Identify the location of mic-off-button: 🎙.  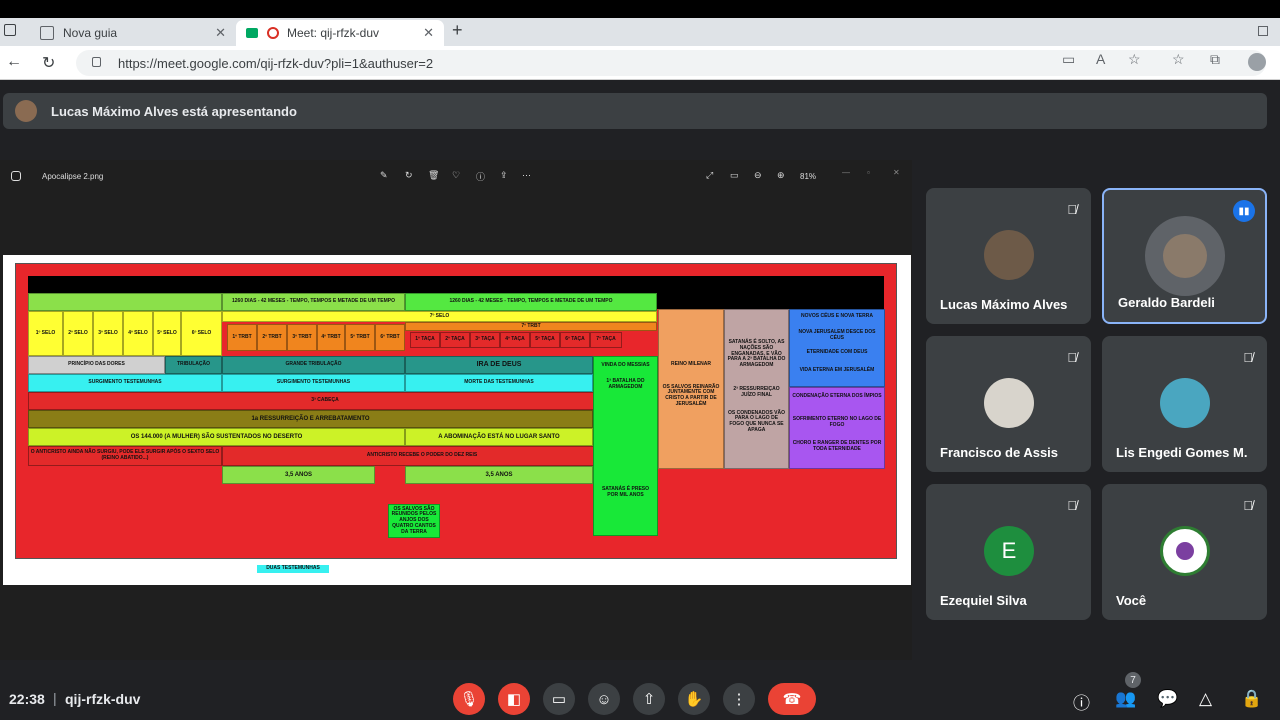
(469, 699).